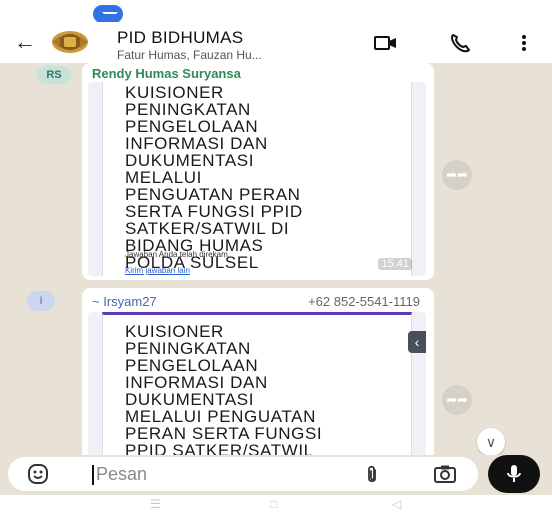 Image resolution: width=552 pixels, height=512 pixels. Describe the element at coordinates (243, 474) in the screenshot. I see `message-input: Pesan` at that location.